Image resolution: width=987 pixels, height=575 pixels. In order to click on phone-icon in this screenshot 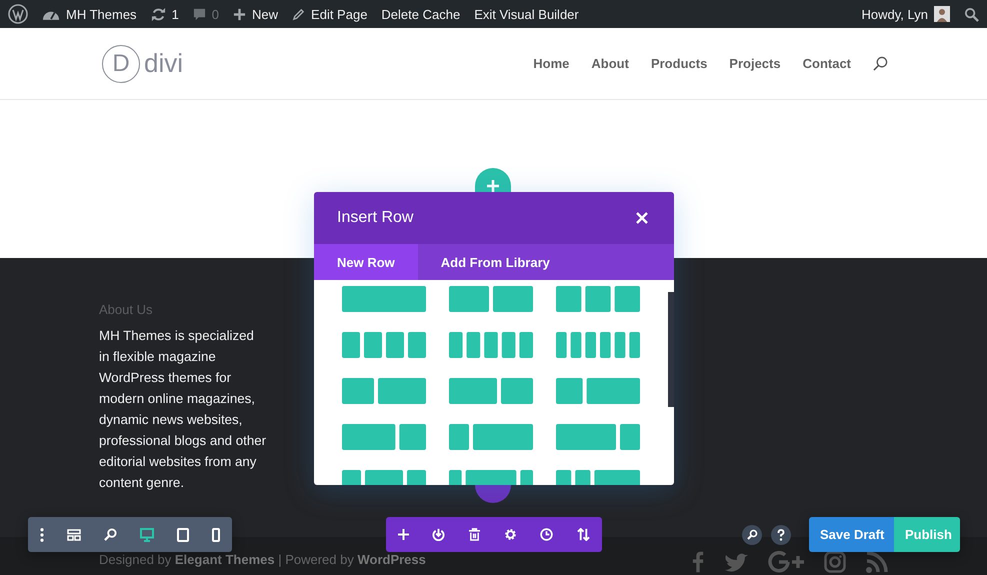, I will do `click(216, 535)`.